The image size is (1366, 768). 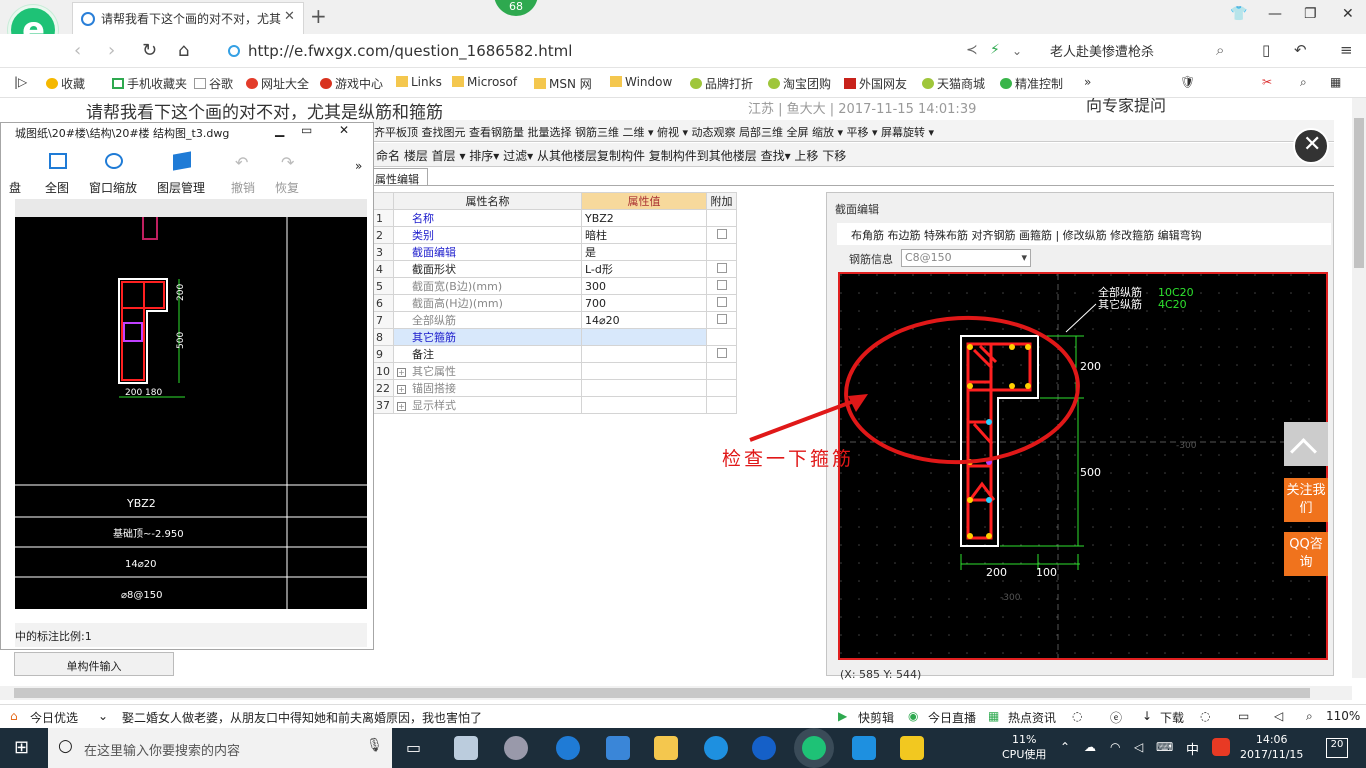 I want to click on bookmark-12: 天猫商城, so click(x=953, y=83).